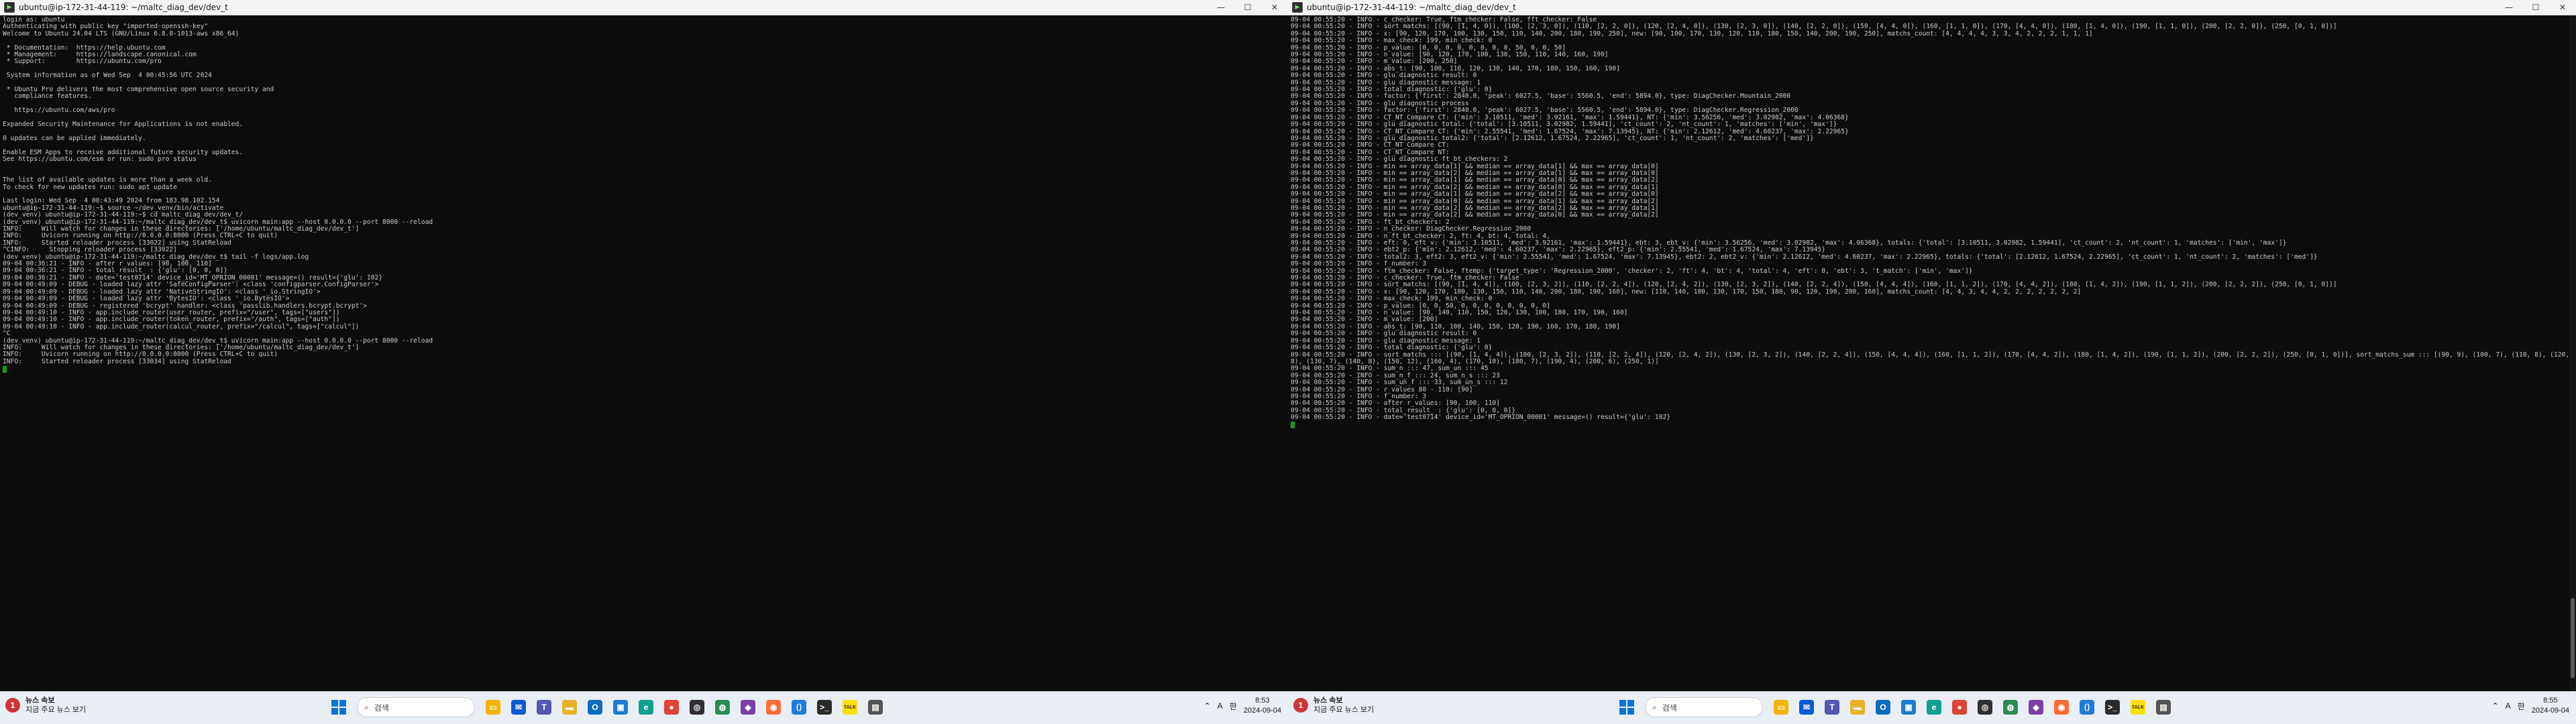  I want to click on obs-icon-glyph: ◎, so click(1985, 707).